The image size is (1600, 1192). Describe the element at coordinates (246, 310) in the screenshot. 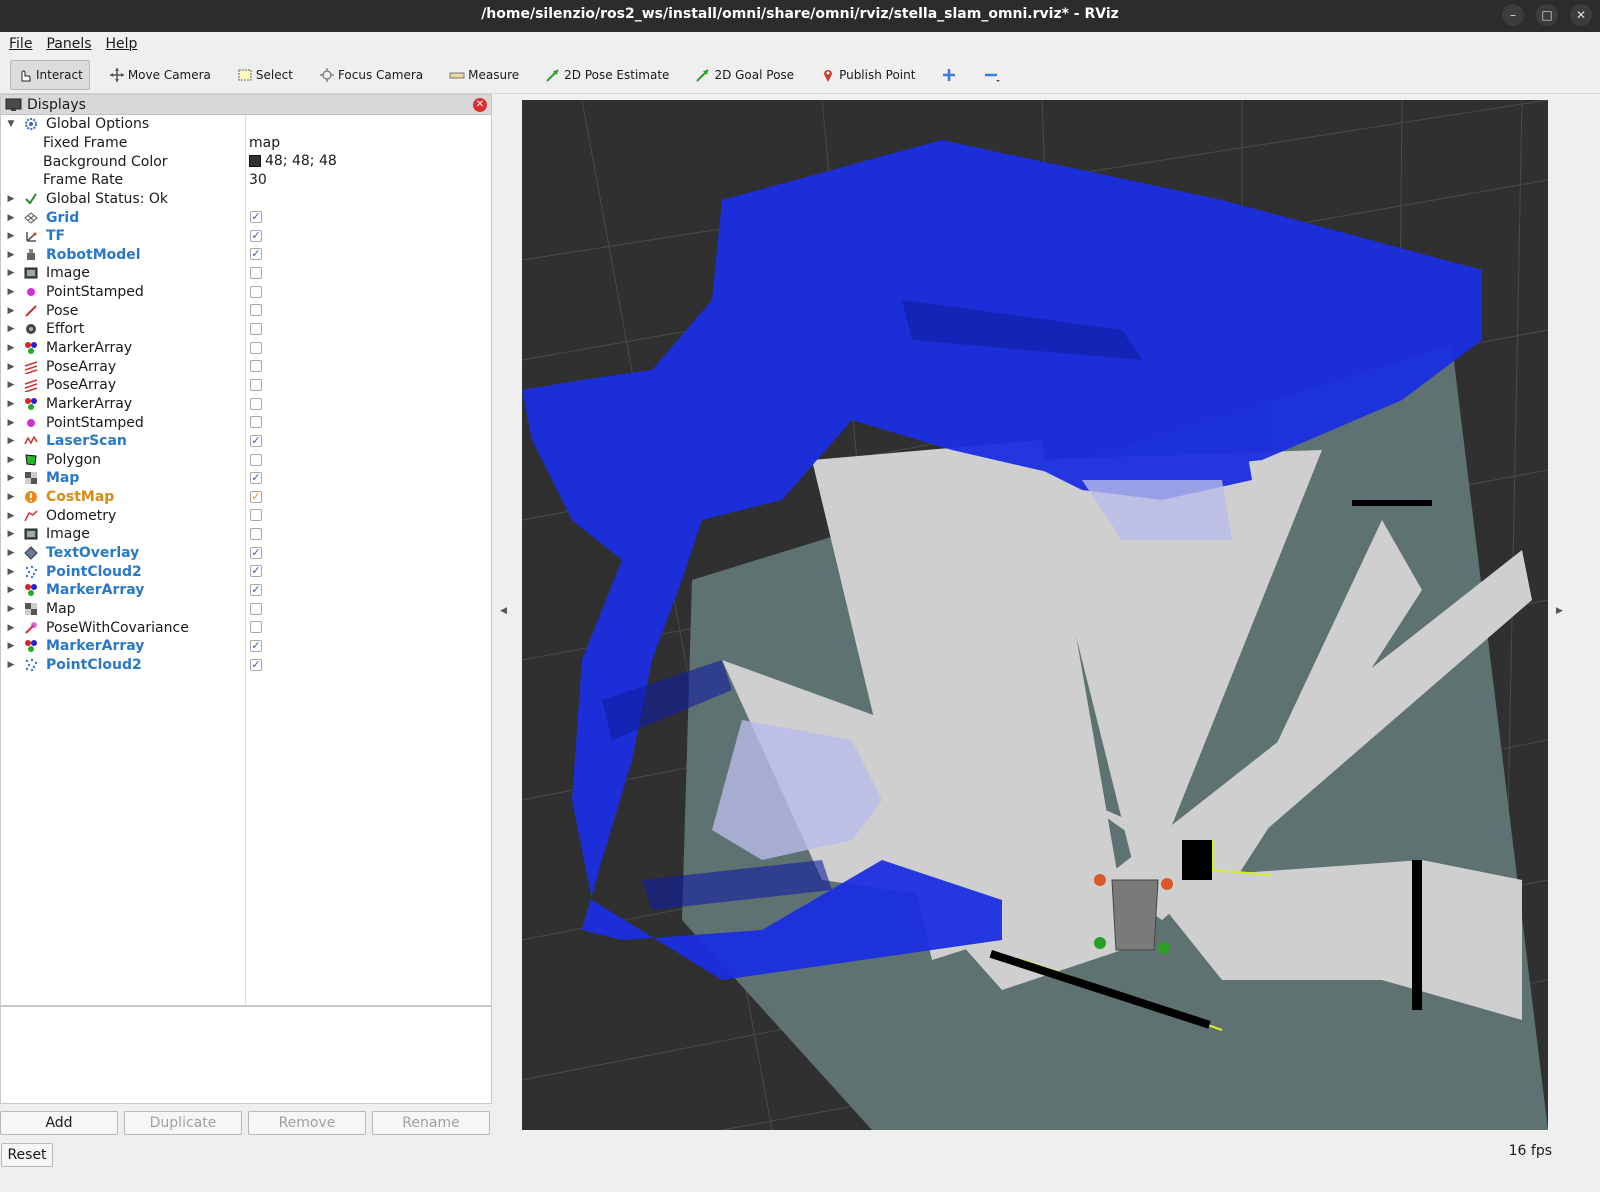

I see `display-item-row: ▶ Pose` at that location.